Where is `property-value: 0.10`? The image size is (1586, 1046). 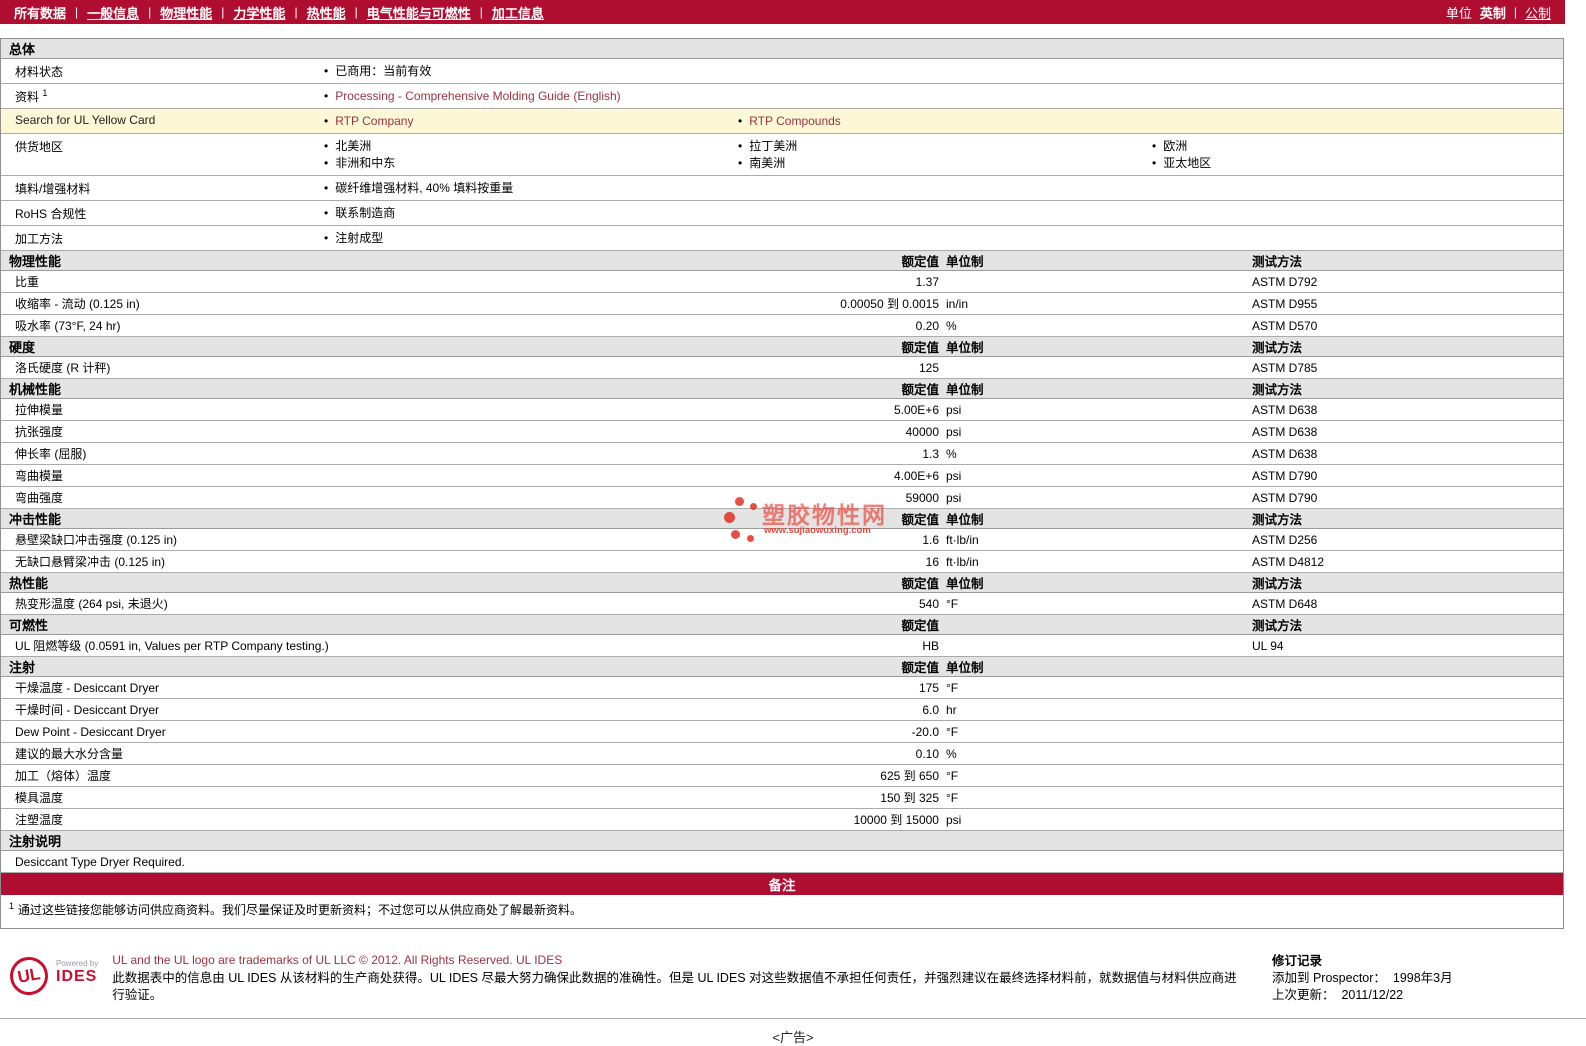 property-value: 0.10 is located at coordinates (927, 753).